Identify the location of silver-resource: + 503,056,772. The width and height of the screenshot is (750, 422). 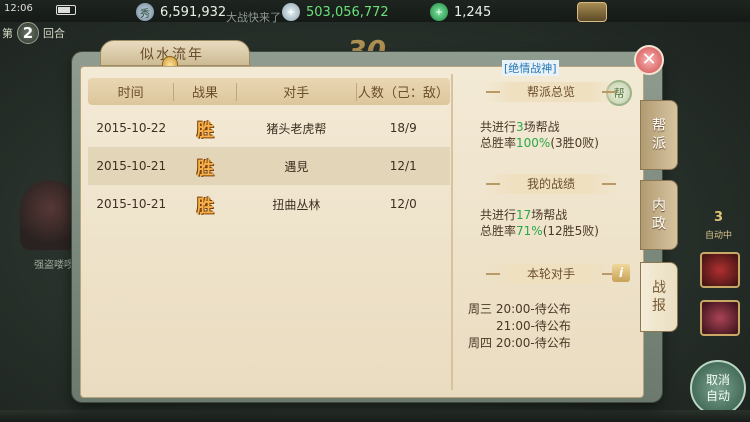
(335, 12).